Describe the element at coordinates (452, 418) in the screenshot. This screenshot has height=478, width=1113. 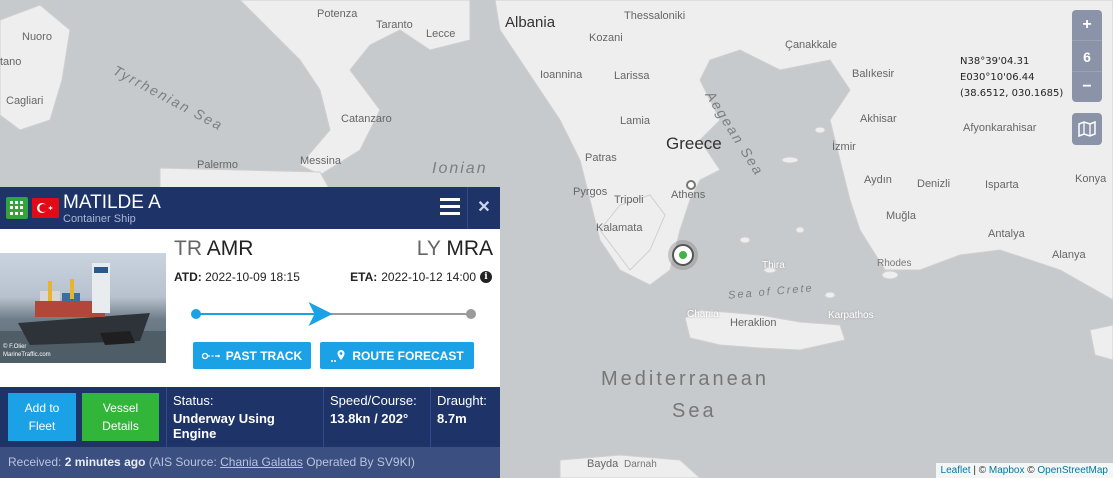
I see `draught-value: 8.7m` at that location.